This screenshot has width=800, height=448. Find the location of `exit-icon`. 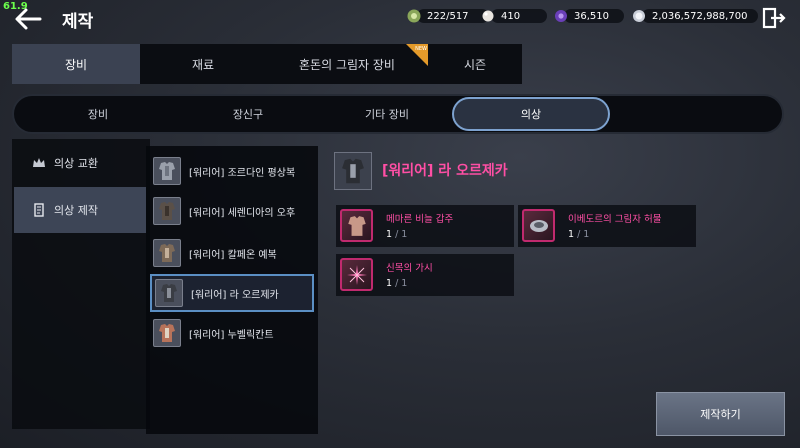

exit-icon is located at coordinates (774, 18).